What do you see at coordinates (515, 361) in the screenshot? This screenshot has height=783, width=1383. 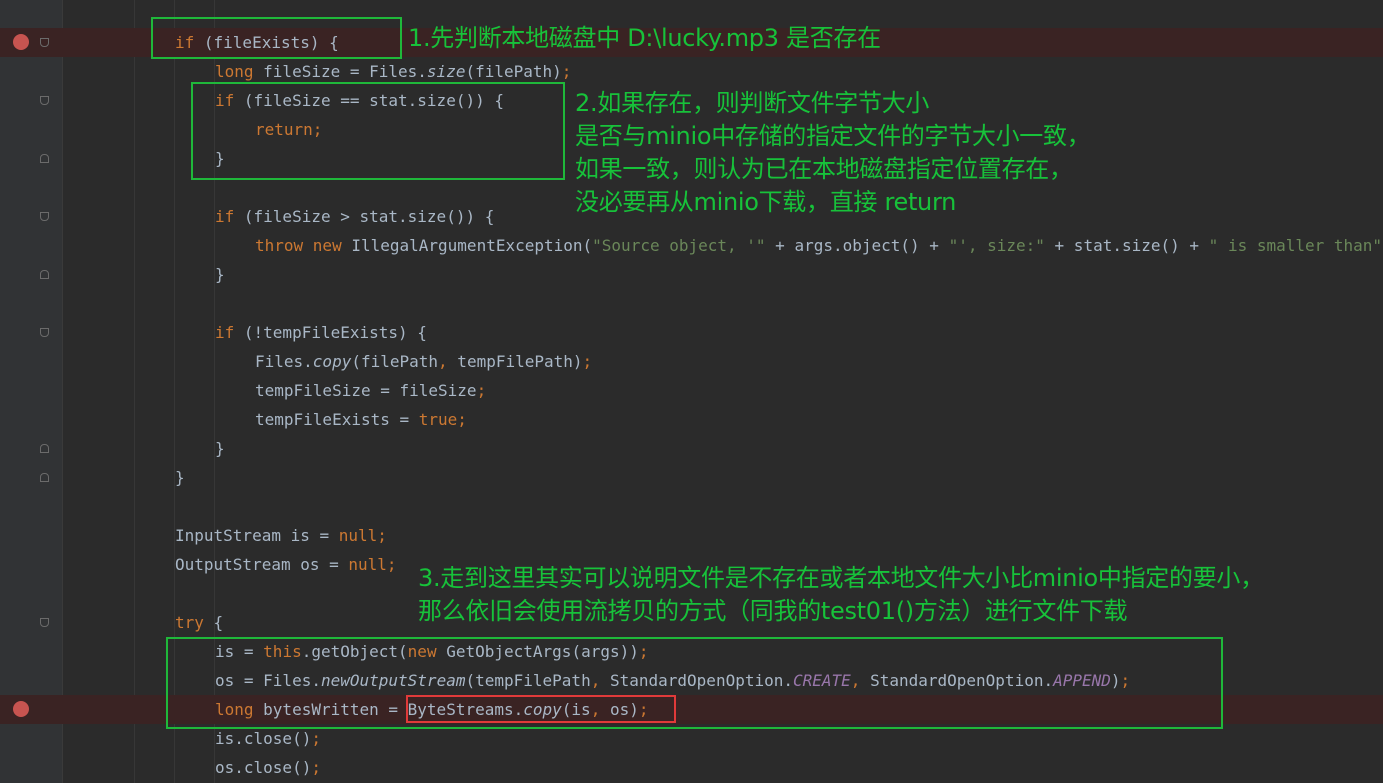 I see `code-token: tempFilePath)` at bounding box center [515, 361].